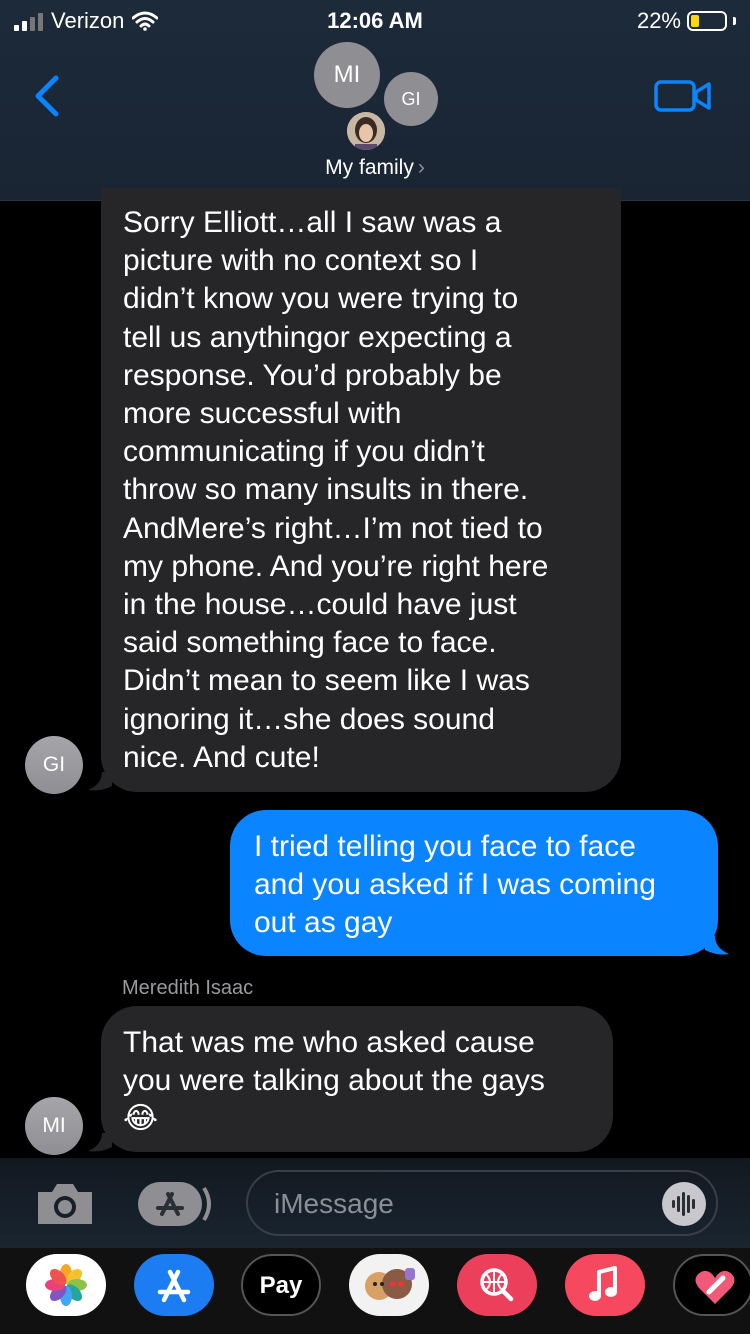  Describe the element at coordinates (411, 99) in the screenshot. I see `avatar-gi: GI` at that location.